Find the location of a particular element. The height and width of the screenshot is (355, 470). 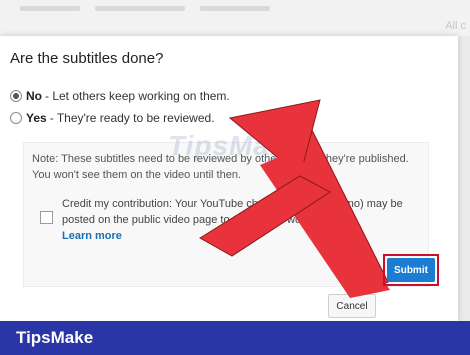

watermark: TipsMake is located at coordinates (236, 145).